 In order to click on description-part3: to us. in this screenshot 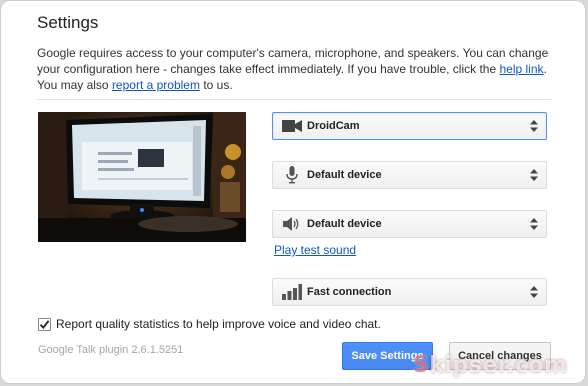, I will do `click(216, 85)`.